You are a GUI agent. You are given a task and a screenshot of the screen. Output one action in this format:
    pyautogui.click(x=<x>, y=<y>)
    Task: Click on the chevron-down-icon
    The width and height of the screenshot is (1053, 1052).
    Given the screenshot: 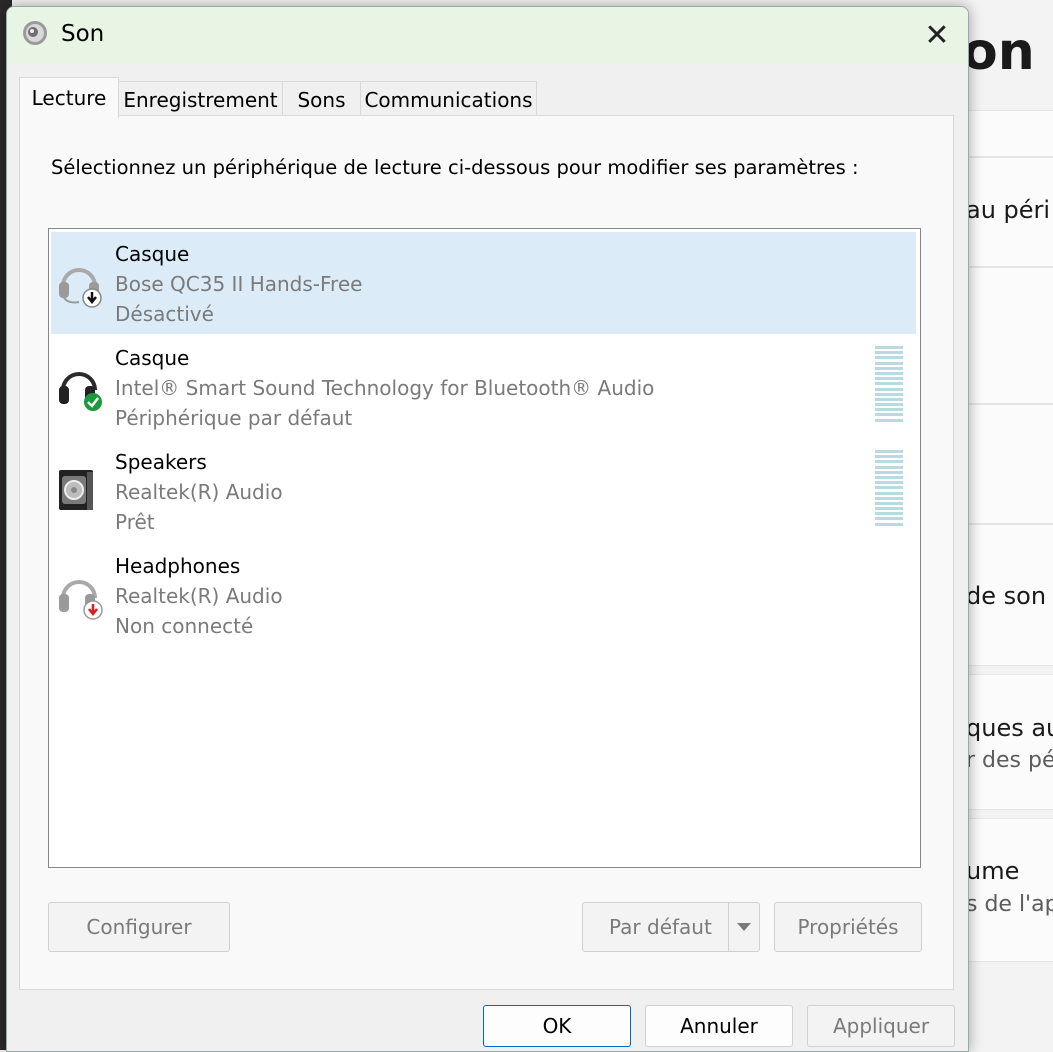 What is the action you would take?
    pyautogui.click(x=744, y=927)
    